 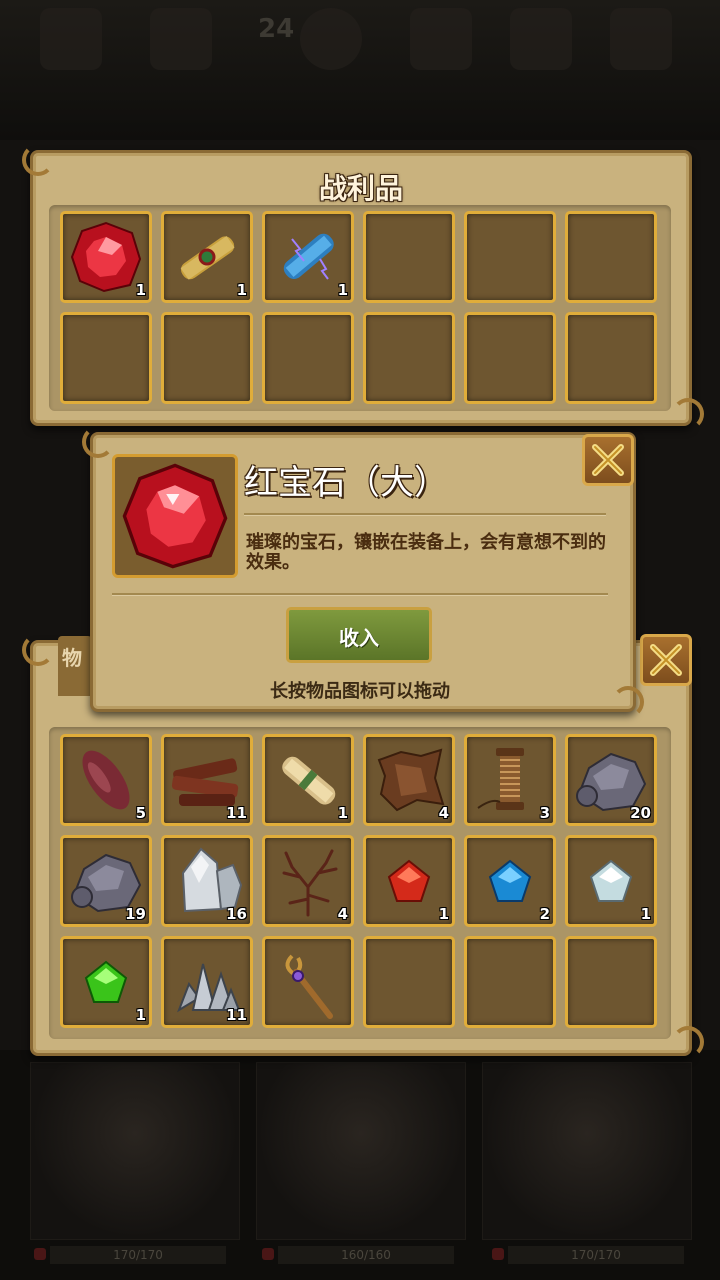 I want to click on item-count: 2, so click(x=544, y=914).